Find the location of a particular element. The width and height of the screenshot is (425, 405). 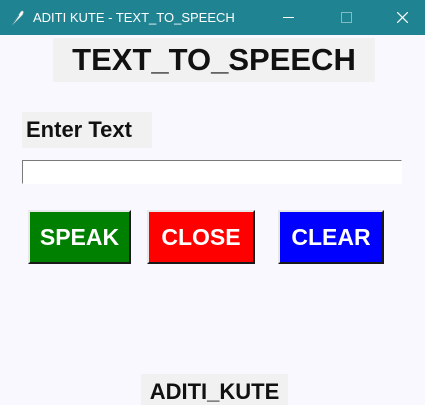

minimize-button is located at coordinates (288, 17).